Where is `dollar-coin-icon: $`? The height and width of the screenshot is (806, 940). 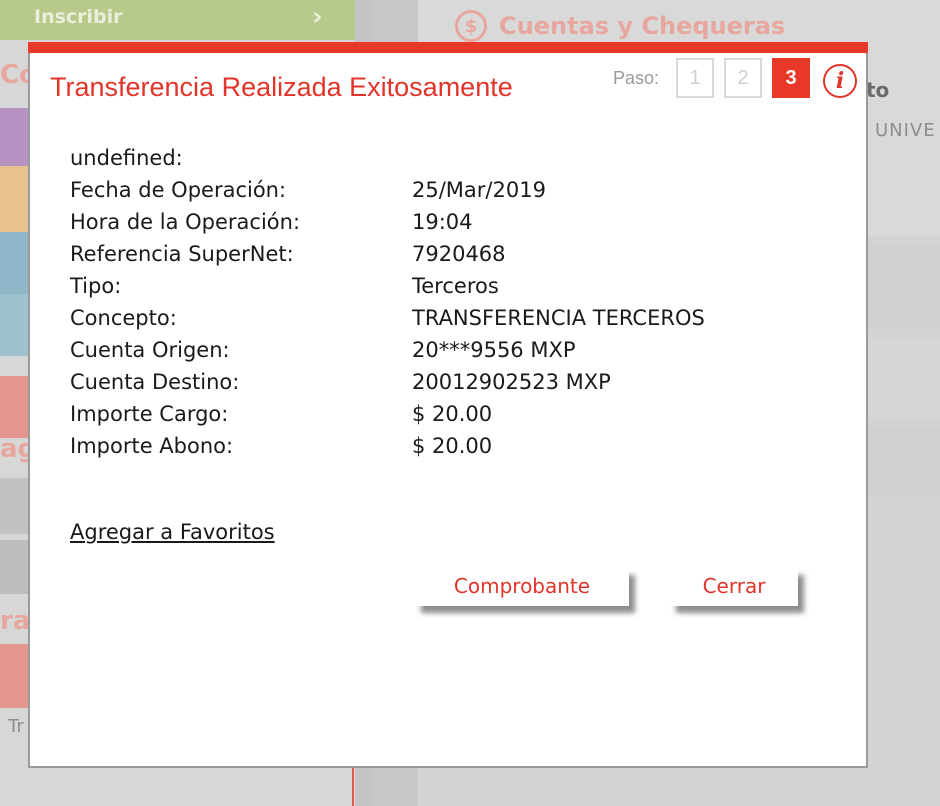
dollar-coin-icon: $ is located at coordinates (471, 26).